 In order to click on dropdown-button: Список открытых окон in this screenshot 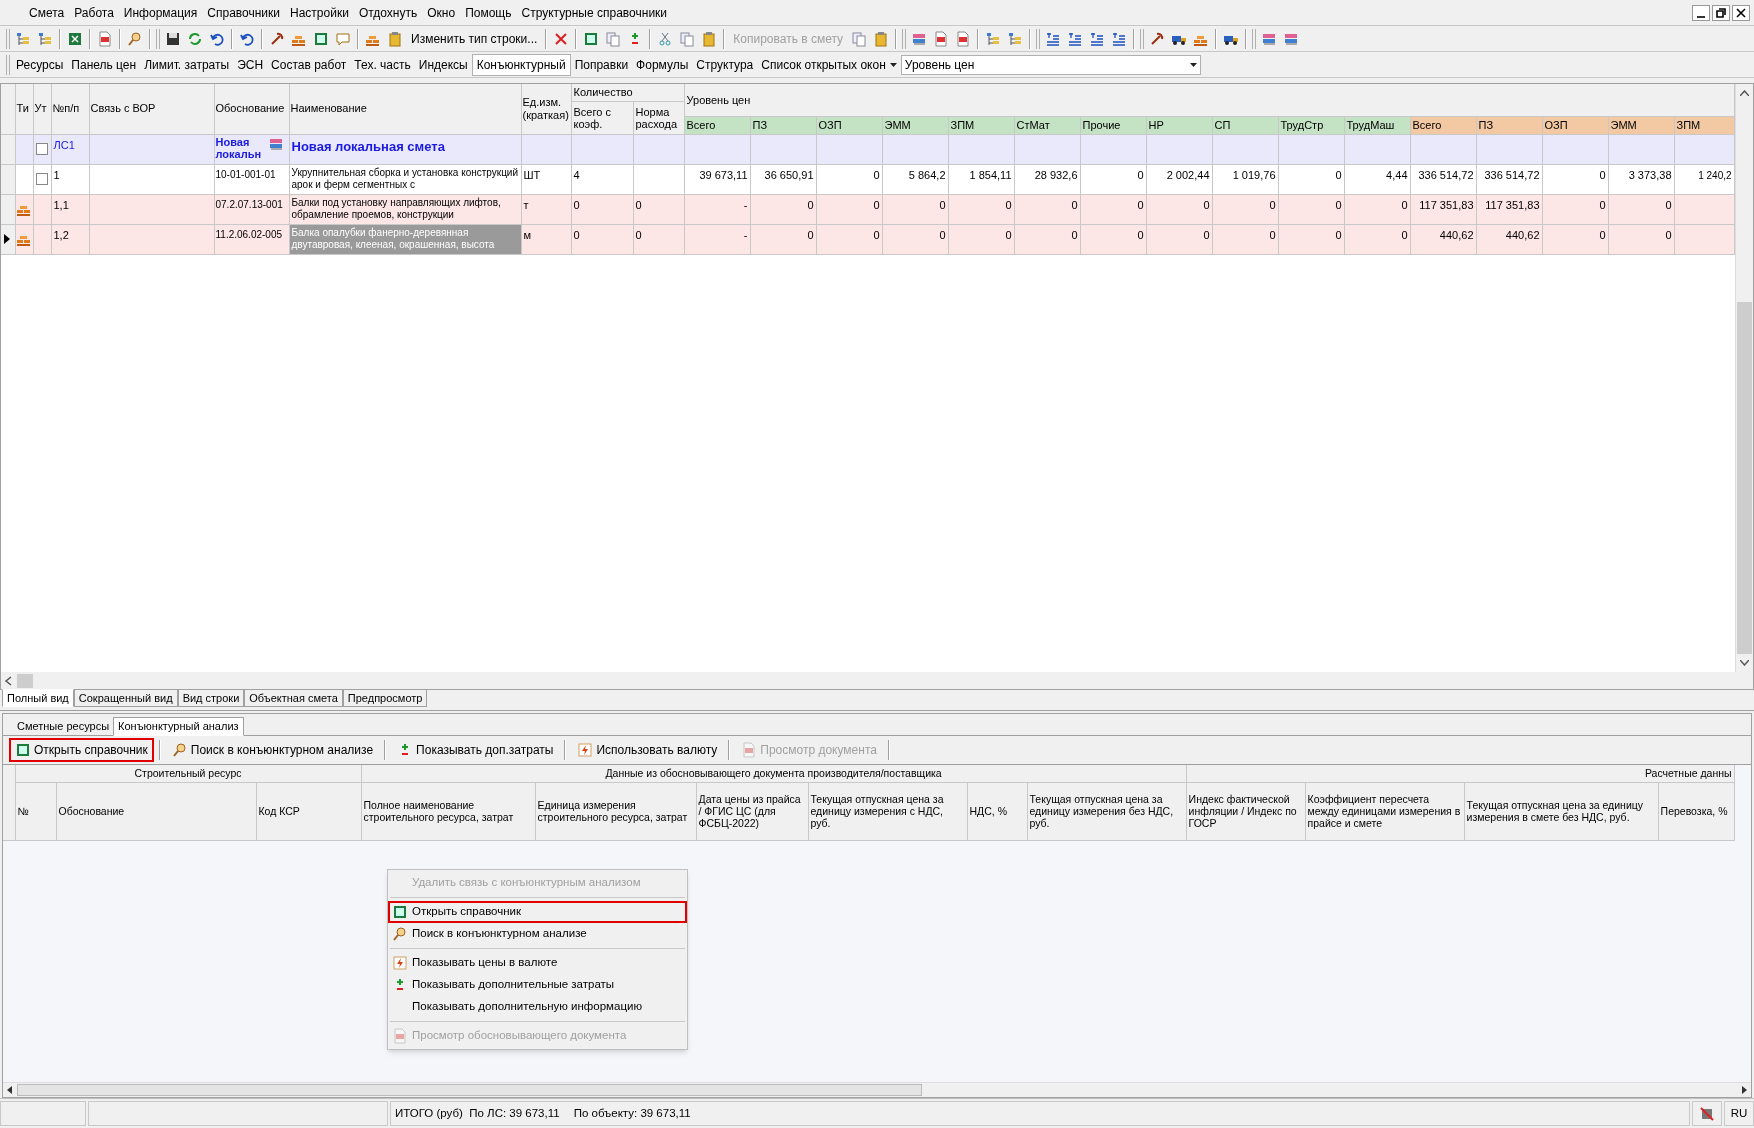, I will do `click(829, 64)`.